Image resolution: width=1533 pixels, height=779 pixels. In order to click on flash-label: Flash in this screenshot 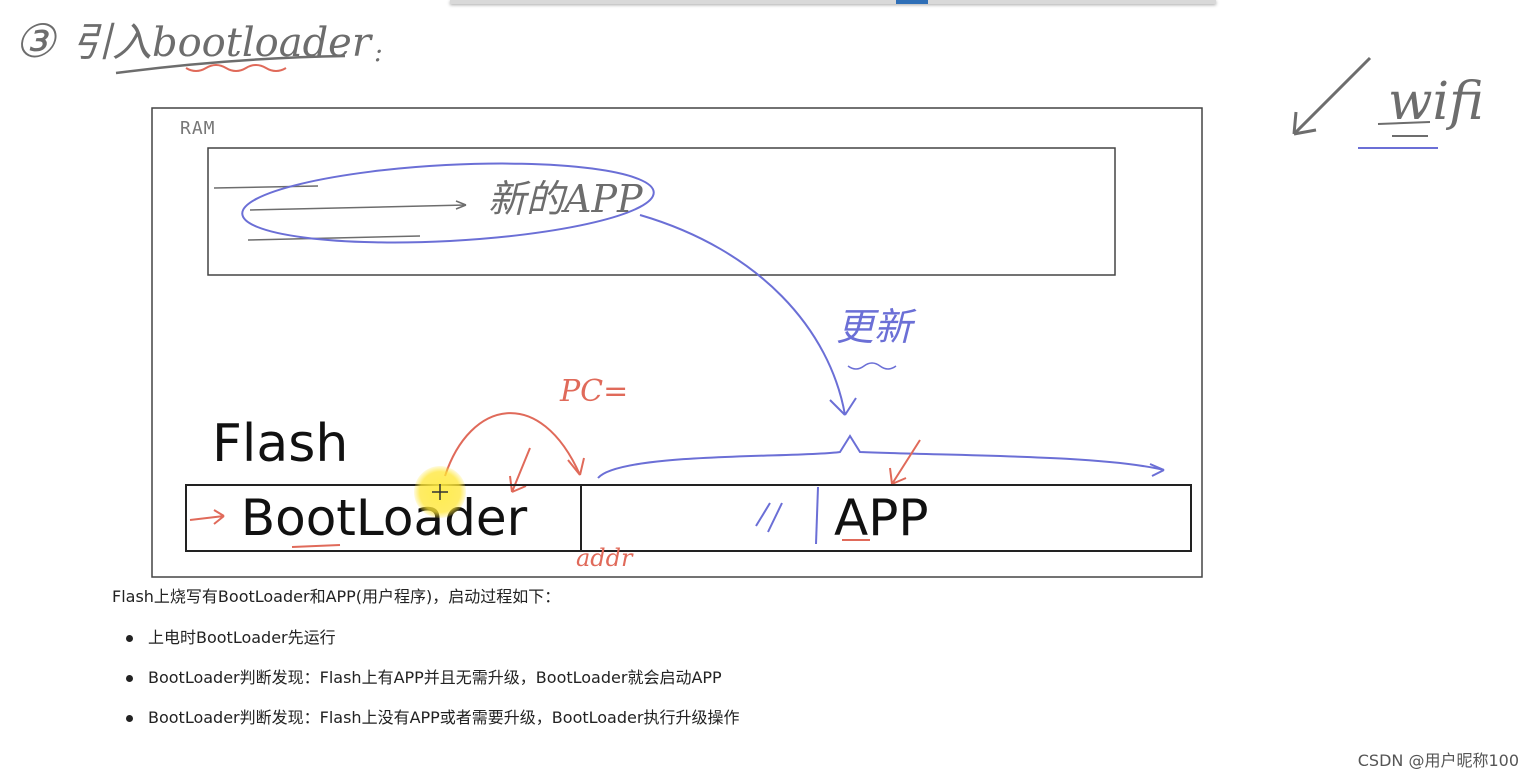, I will do `click(280, 444)`.